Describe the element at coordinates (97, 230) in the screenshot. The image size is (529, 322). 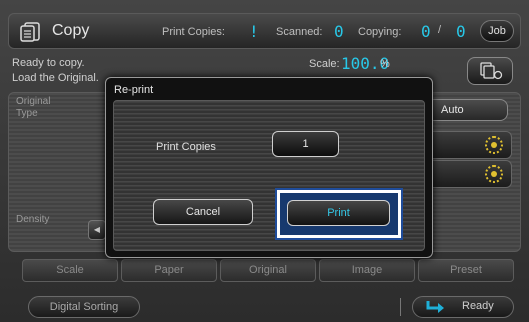
I see `arrow-left-icon: ◀` at that location.